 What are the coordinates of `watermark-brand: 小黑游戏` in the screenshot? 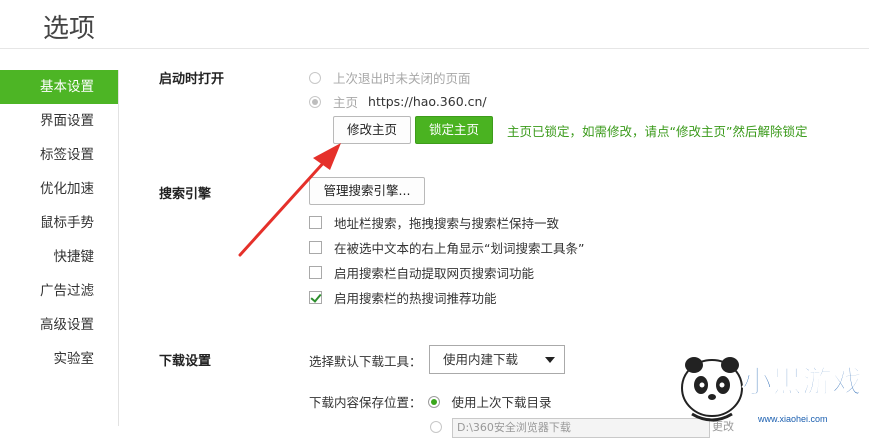 It's located at (802, 382).